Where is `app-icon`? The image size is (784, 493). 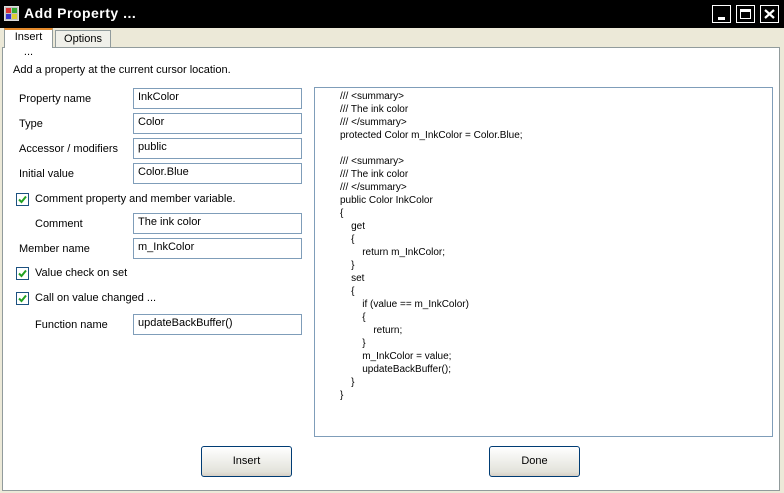 app-icon is located at coordinates (11, 13).